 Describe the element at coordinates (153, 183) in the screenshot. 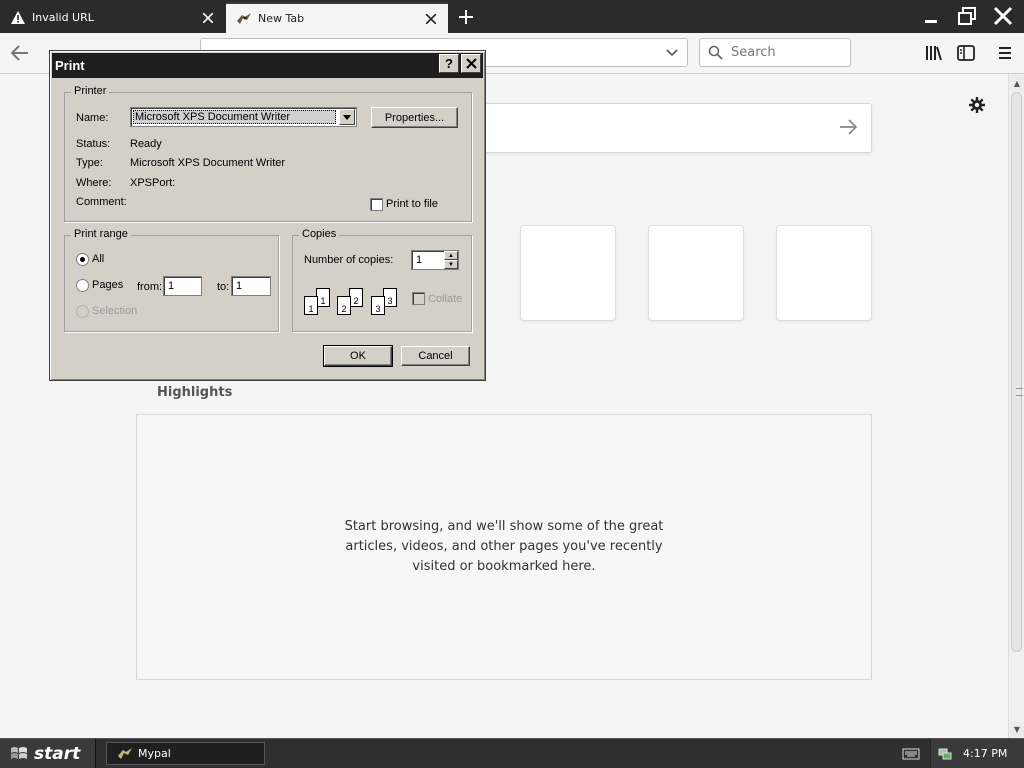

I see `where-value: XPSPort:` at that location.